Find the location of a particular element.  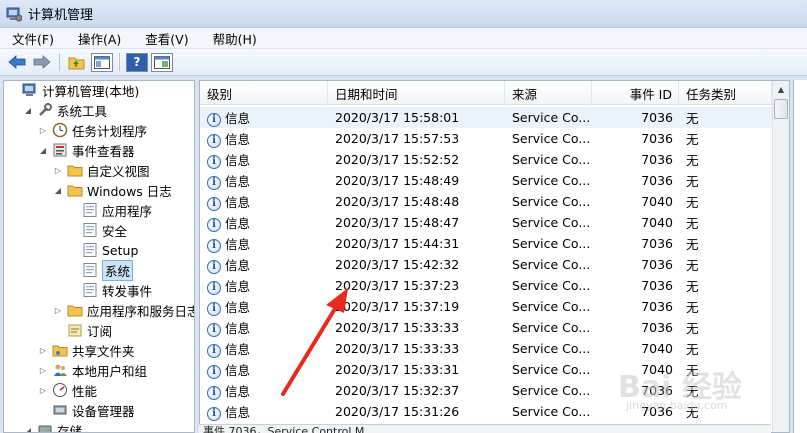

table-row: i 信息 2020/3/17 15:48:47 Service Co... 7040 无 is located at coordinates (486, 222).